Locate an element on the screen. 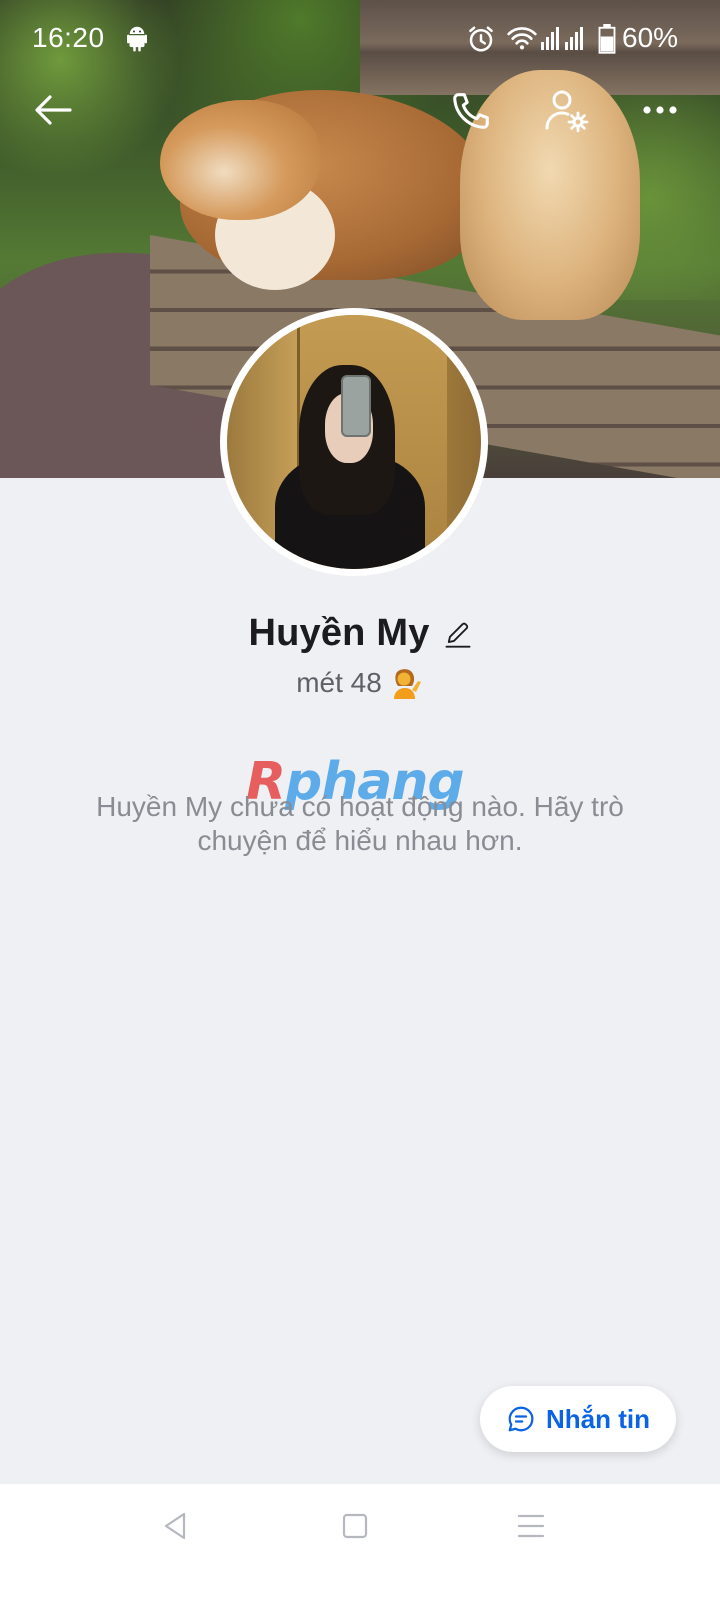 Image resolution: width=720 pixels, height=1600 pixels. bio-row: mét 48 is located at coordinates (360, 683).